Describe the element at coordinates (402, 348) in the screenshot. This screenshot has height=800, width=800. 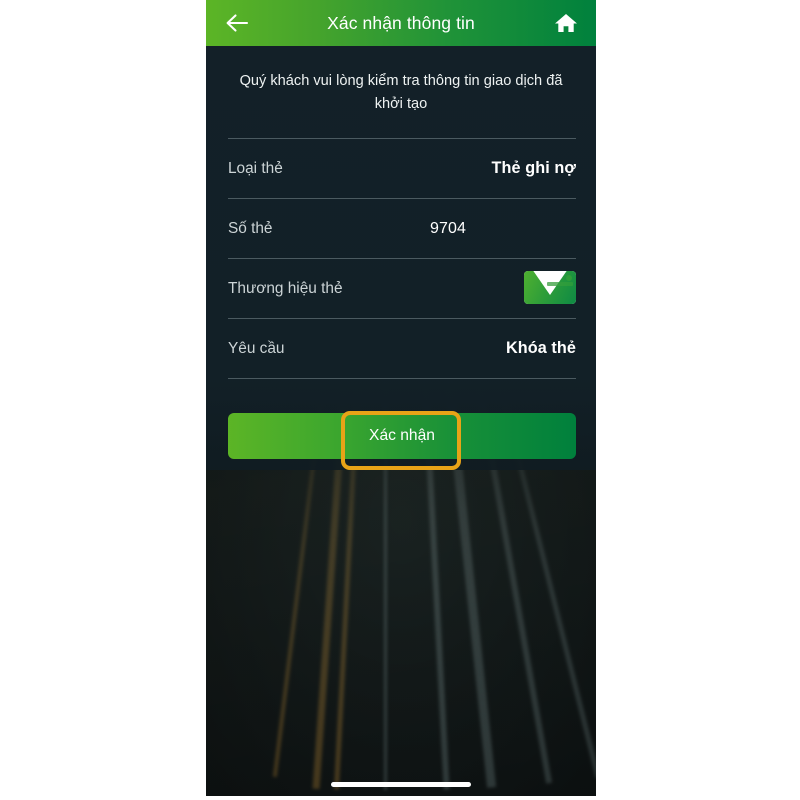
I see `info-row-request: Yêu cầu Khóa thẻ` at that location.